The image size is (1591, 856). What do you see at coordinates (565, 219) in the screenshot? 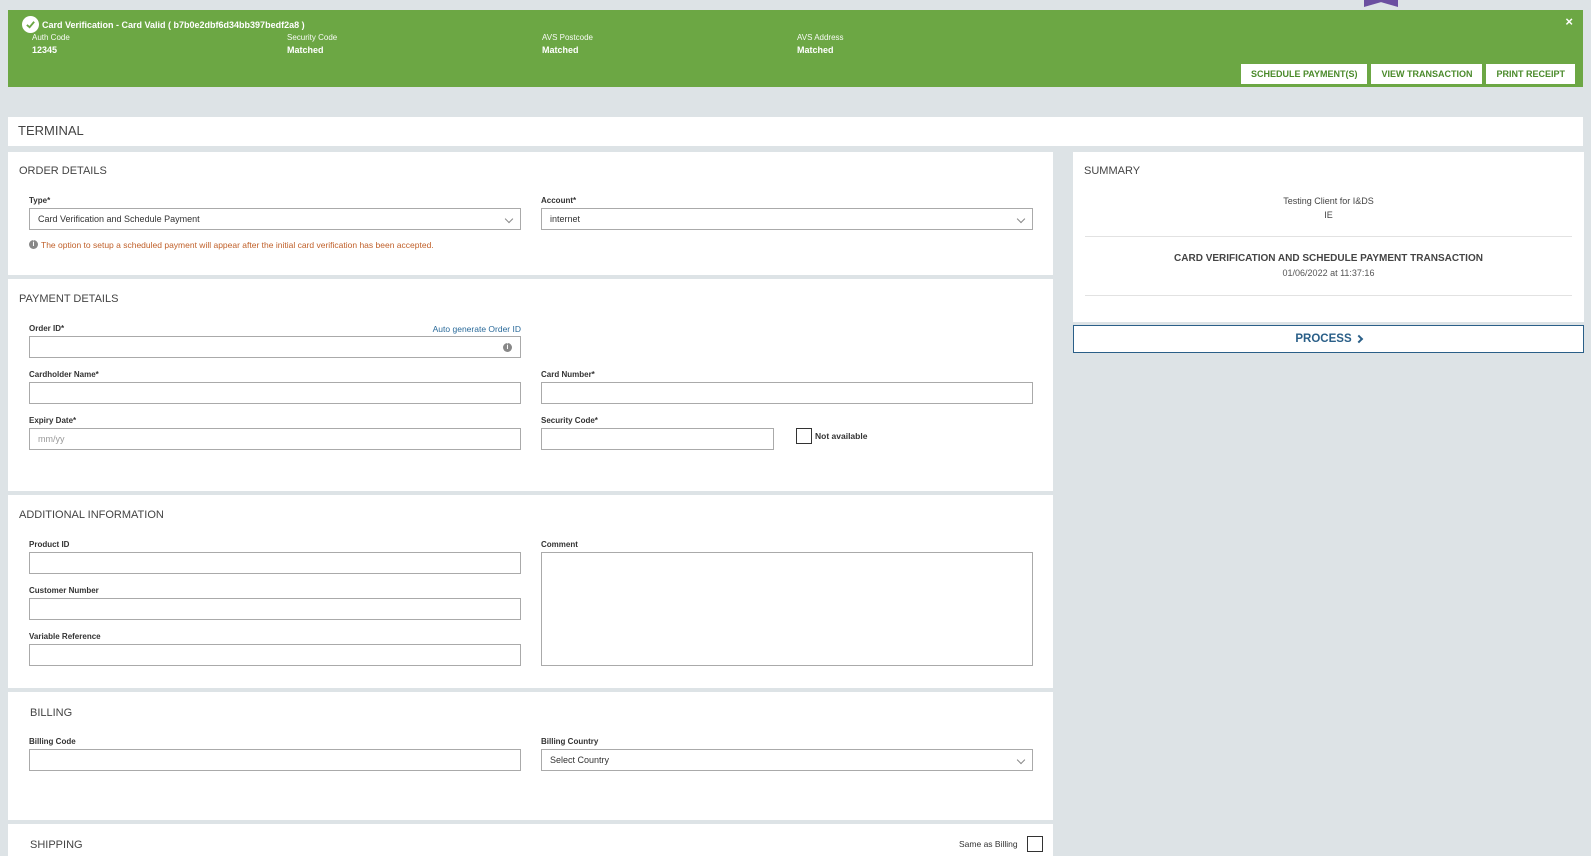
I see `account-select-value: internet` at bounding box center [565, 219].